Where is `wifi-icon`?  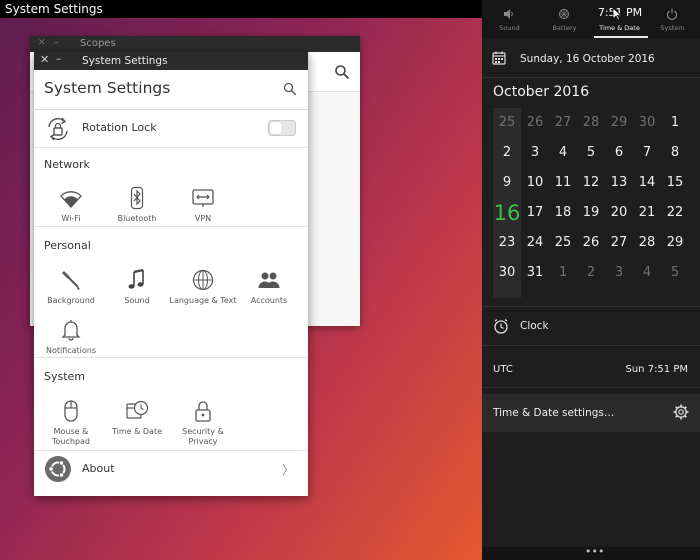 wifi-icon is located at coordinates (71, 199).